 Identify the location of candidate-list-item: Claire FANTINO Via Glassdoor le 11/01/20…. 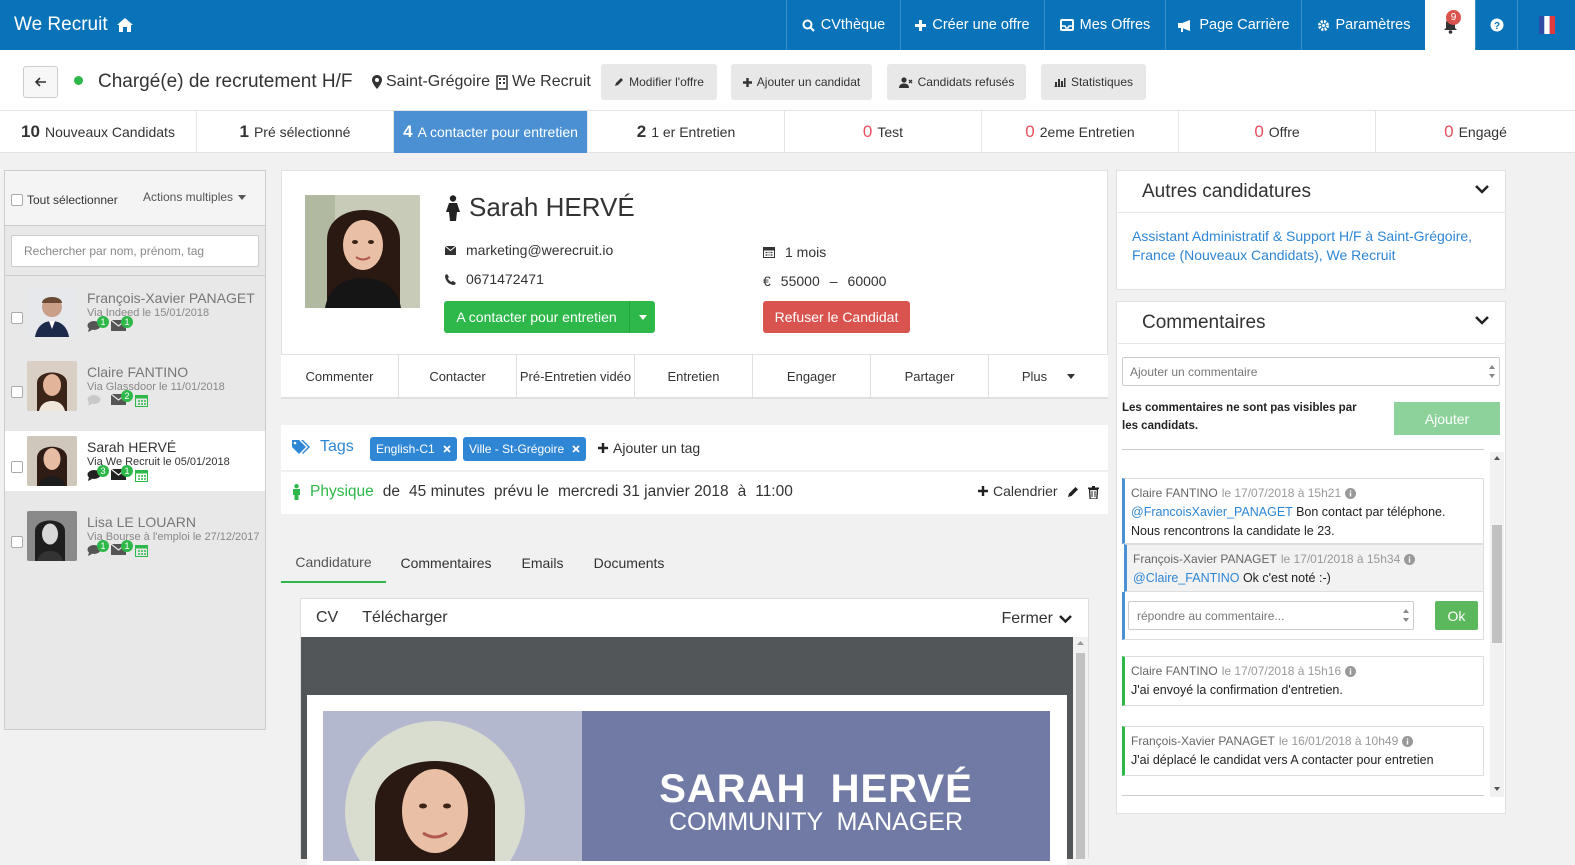
(135, 386).